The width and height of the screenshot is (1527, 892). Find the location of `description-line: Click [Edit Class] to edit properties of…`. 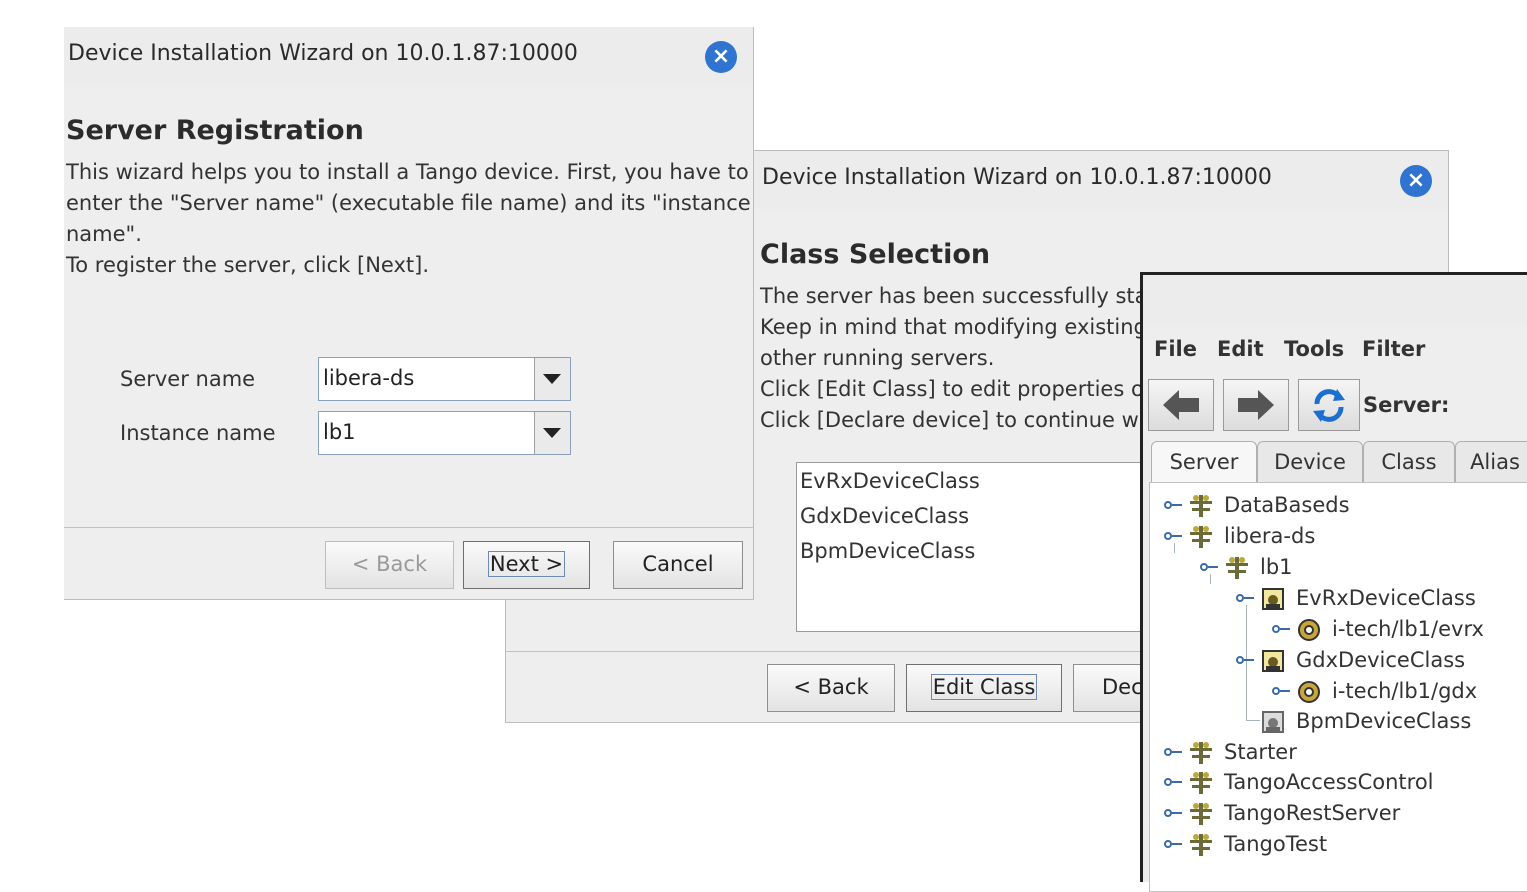

description-line: Click [Edit Class] to edit properties of… is located at coordinates (963, 389).